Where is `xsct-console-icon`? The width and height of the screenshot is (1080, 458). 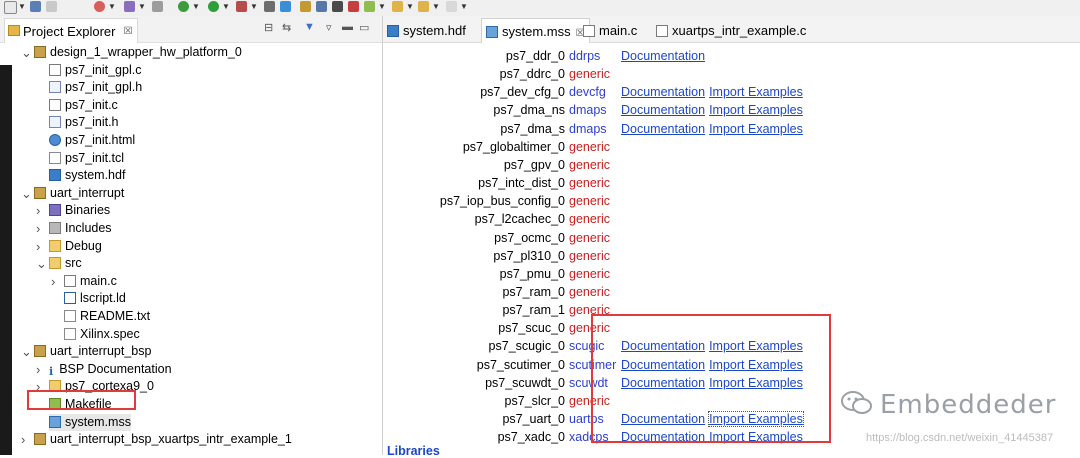
xsct-console-icon is located at coordinates (285, 6).